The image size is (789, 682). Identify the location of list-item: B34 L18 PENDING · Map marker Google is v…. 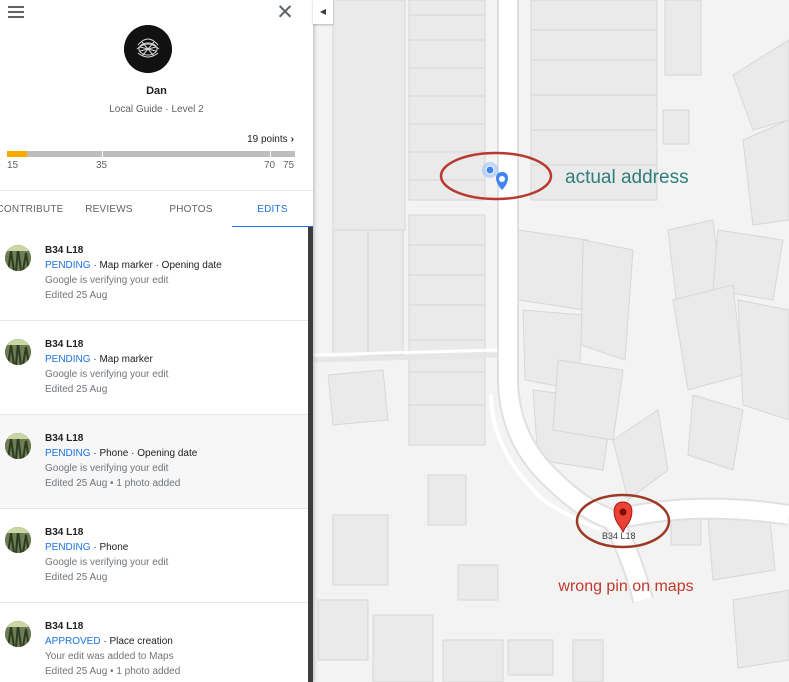
(154, 368).